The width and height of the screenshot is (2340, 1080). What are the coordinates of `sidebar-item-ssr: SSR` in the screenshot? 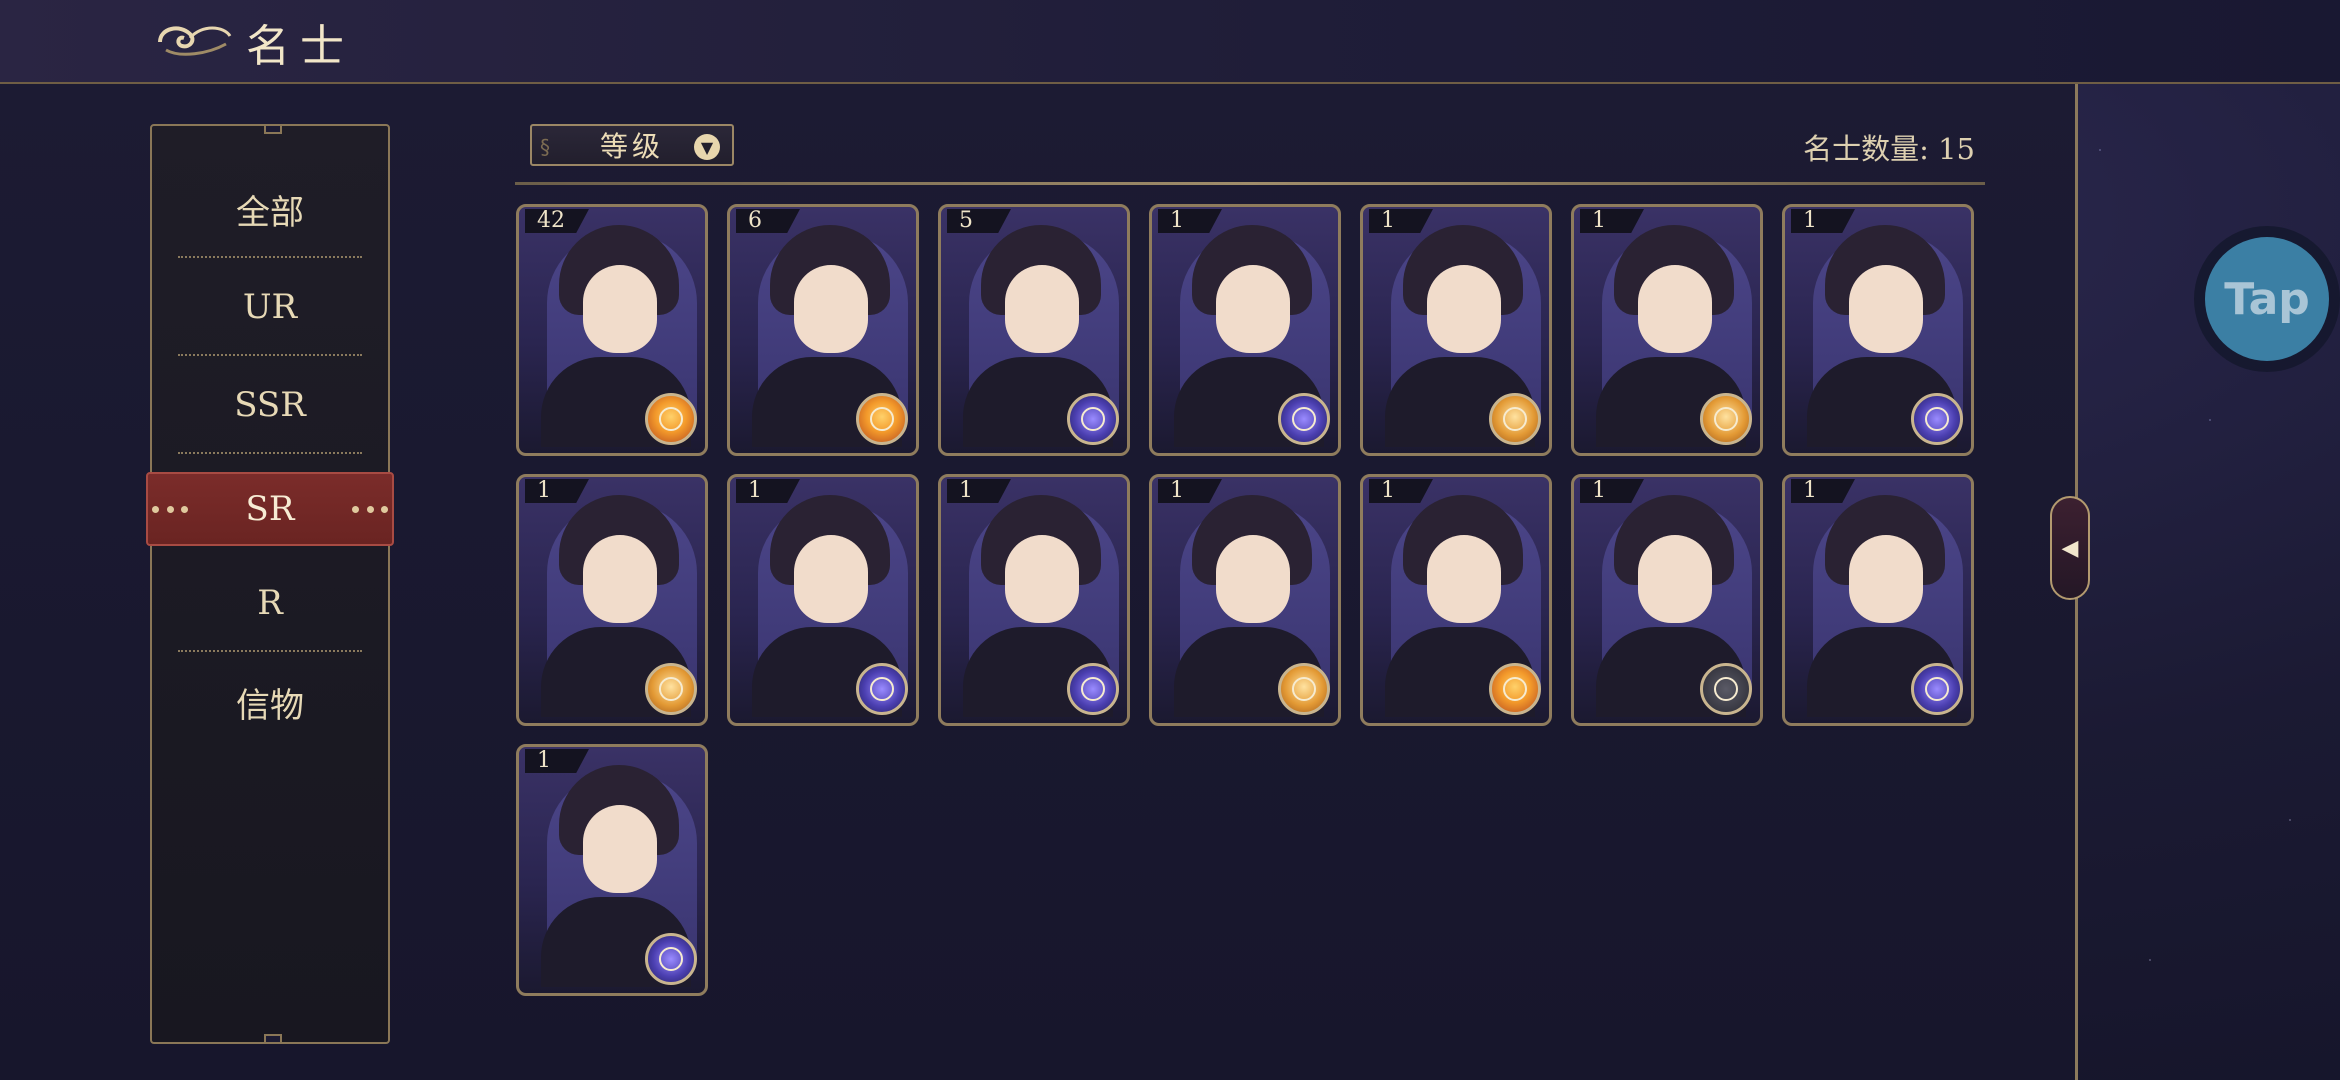 It's located at (270, 406).